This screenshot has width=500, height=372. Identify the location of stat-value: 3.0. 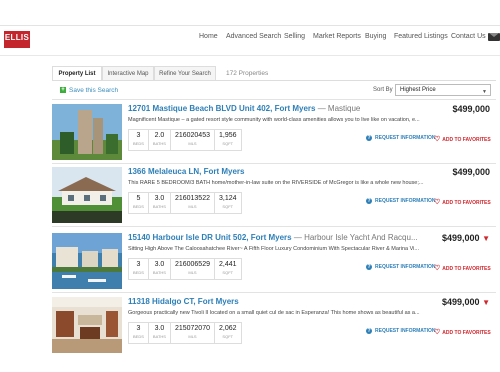
(159, 328).